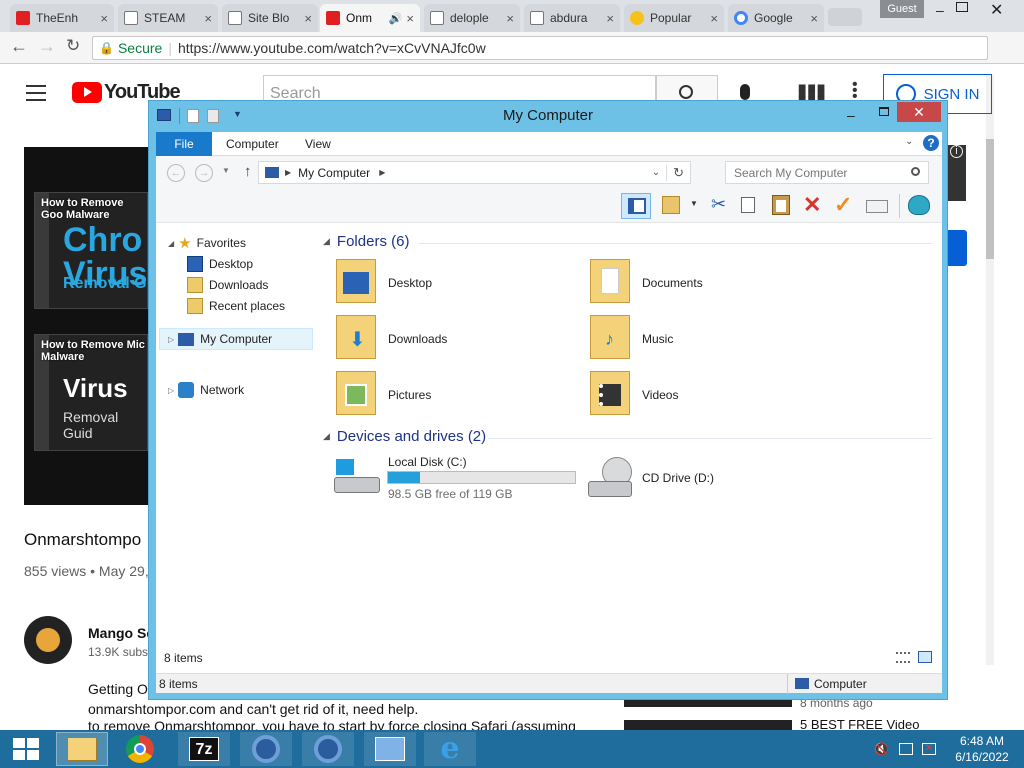 This screenshot has height=768, width=1024. I want to click on folder-label: Documents, so click(672, 283).